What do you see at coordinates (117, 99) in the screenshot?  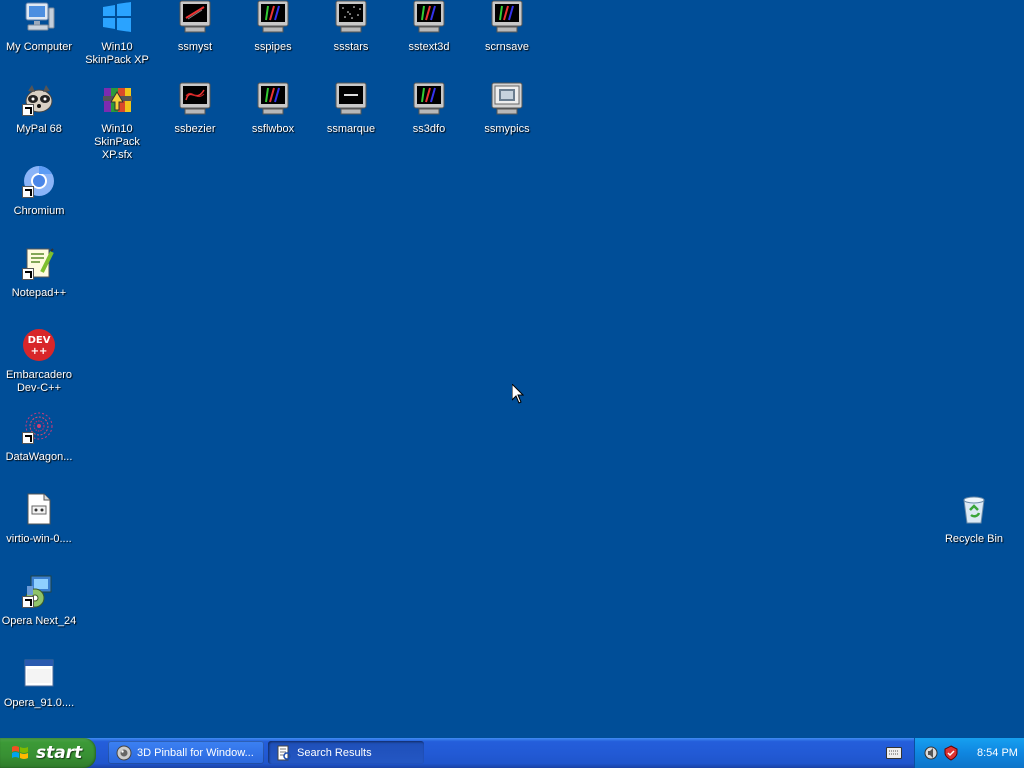 I see `archive-books-icon` at bounding box center [117, 99].